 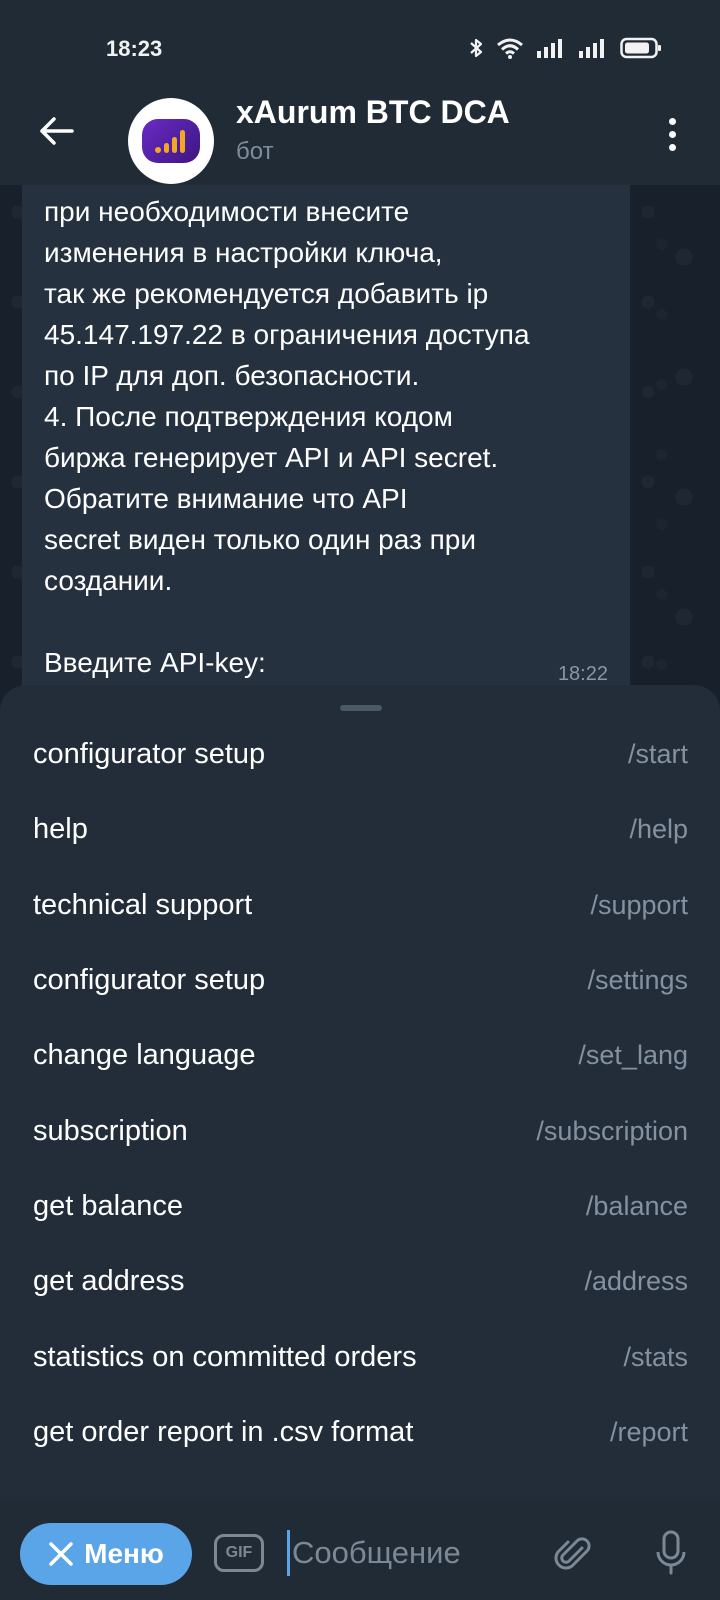 I want to click on close-icon, so click(x=61, y=1554).